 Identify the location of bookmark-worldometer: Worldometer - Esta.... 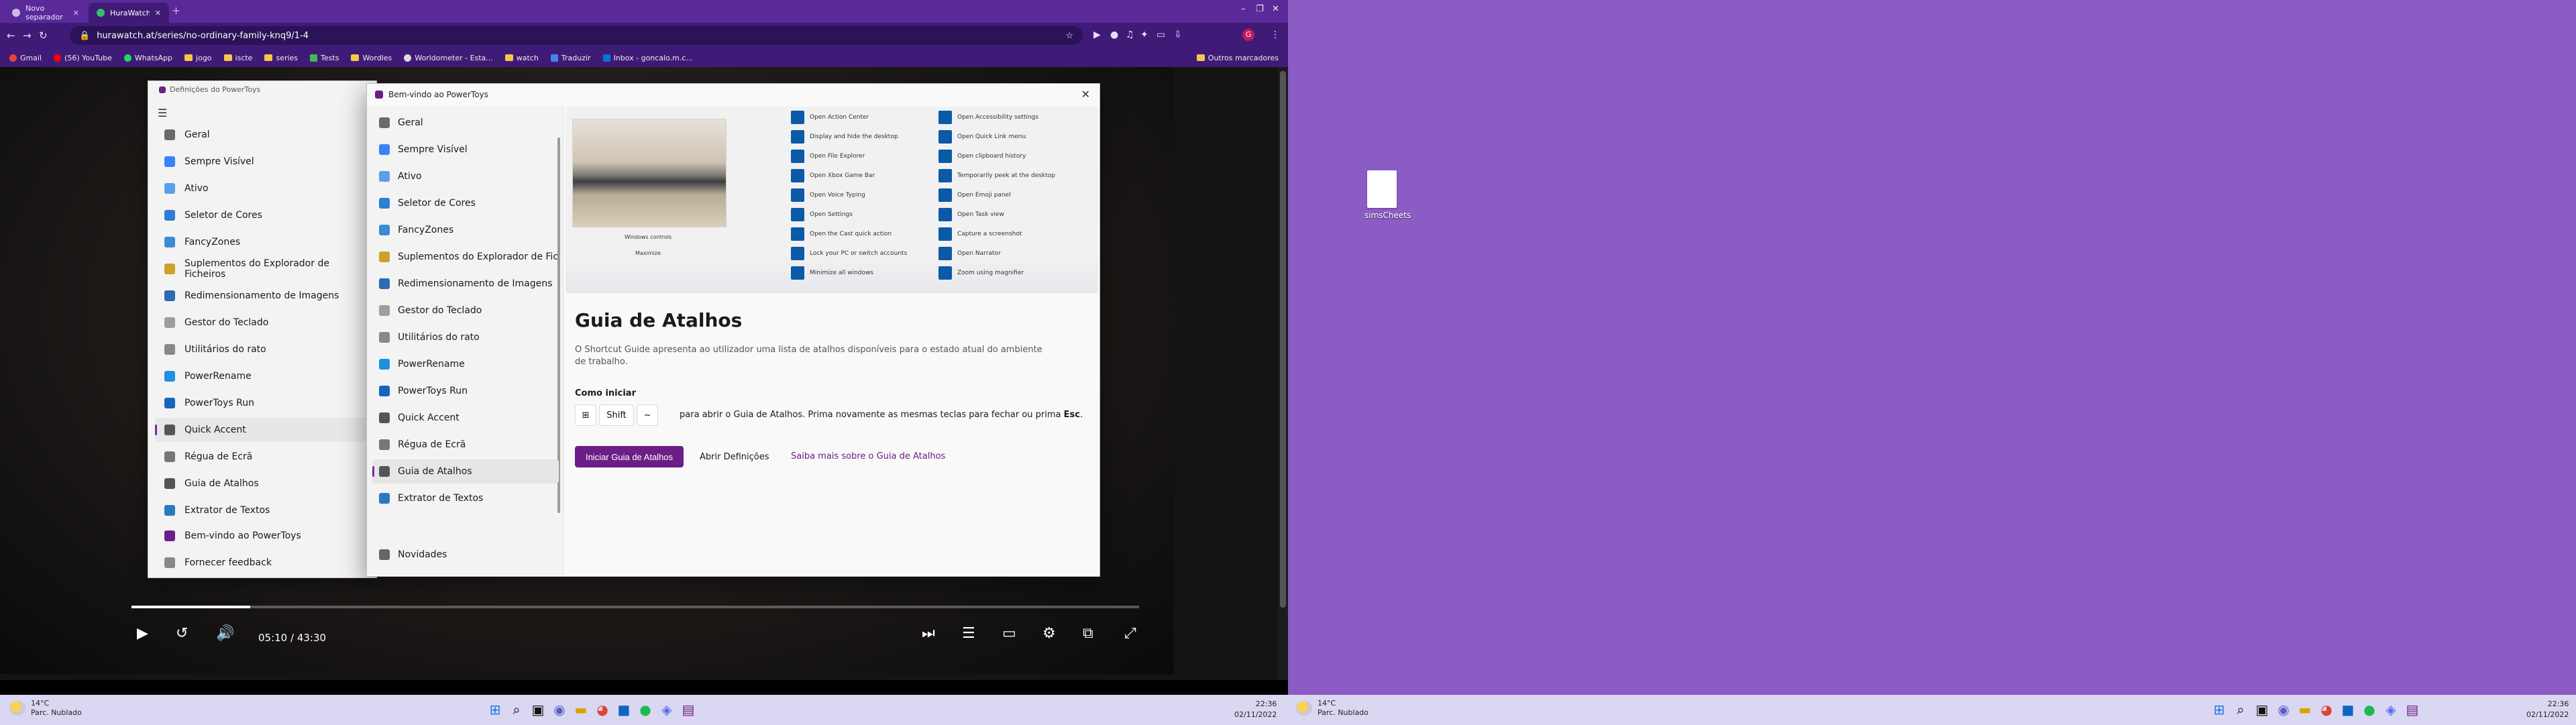
(448, 58).